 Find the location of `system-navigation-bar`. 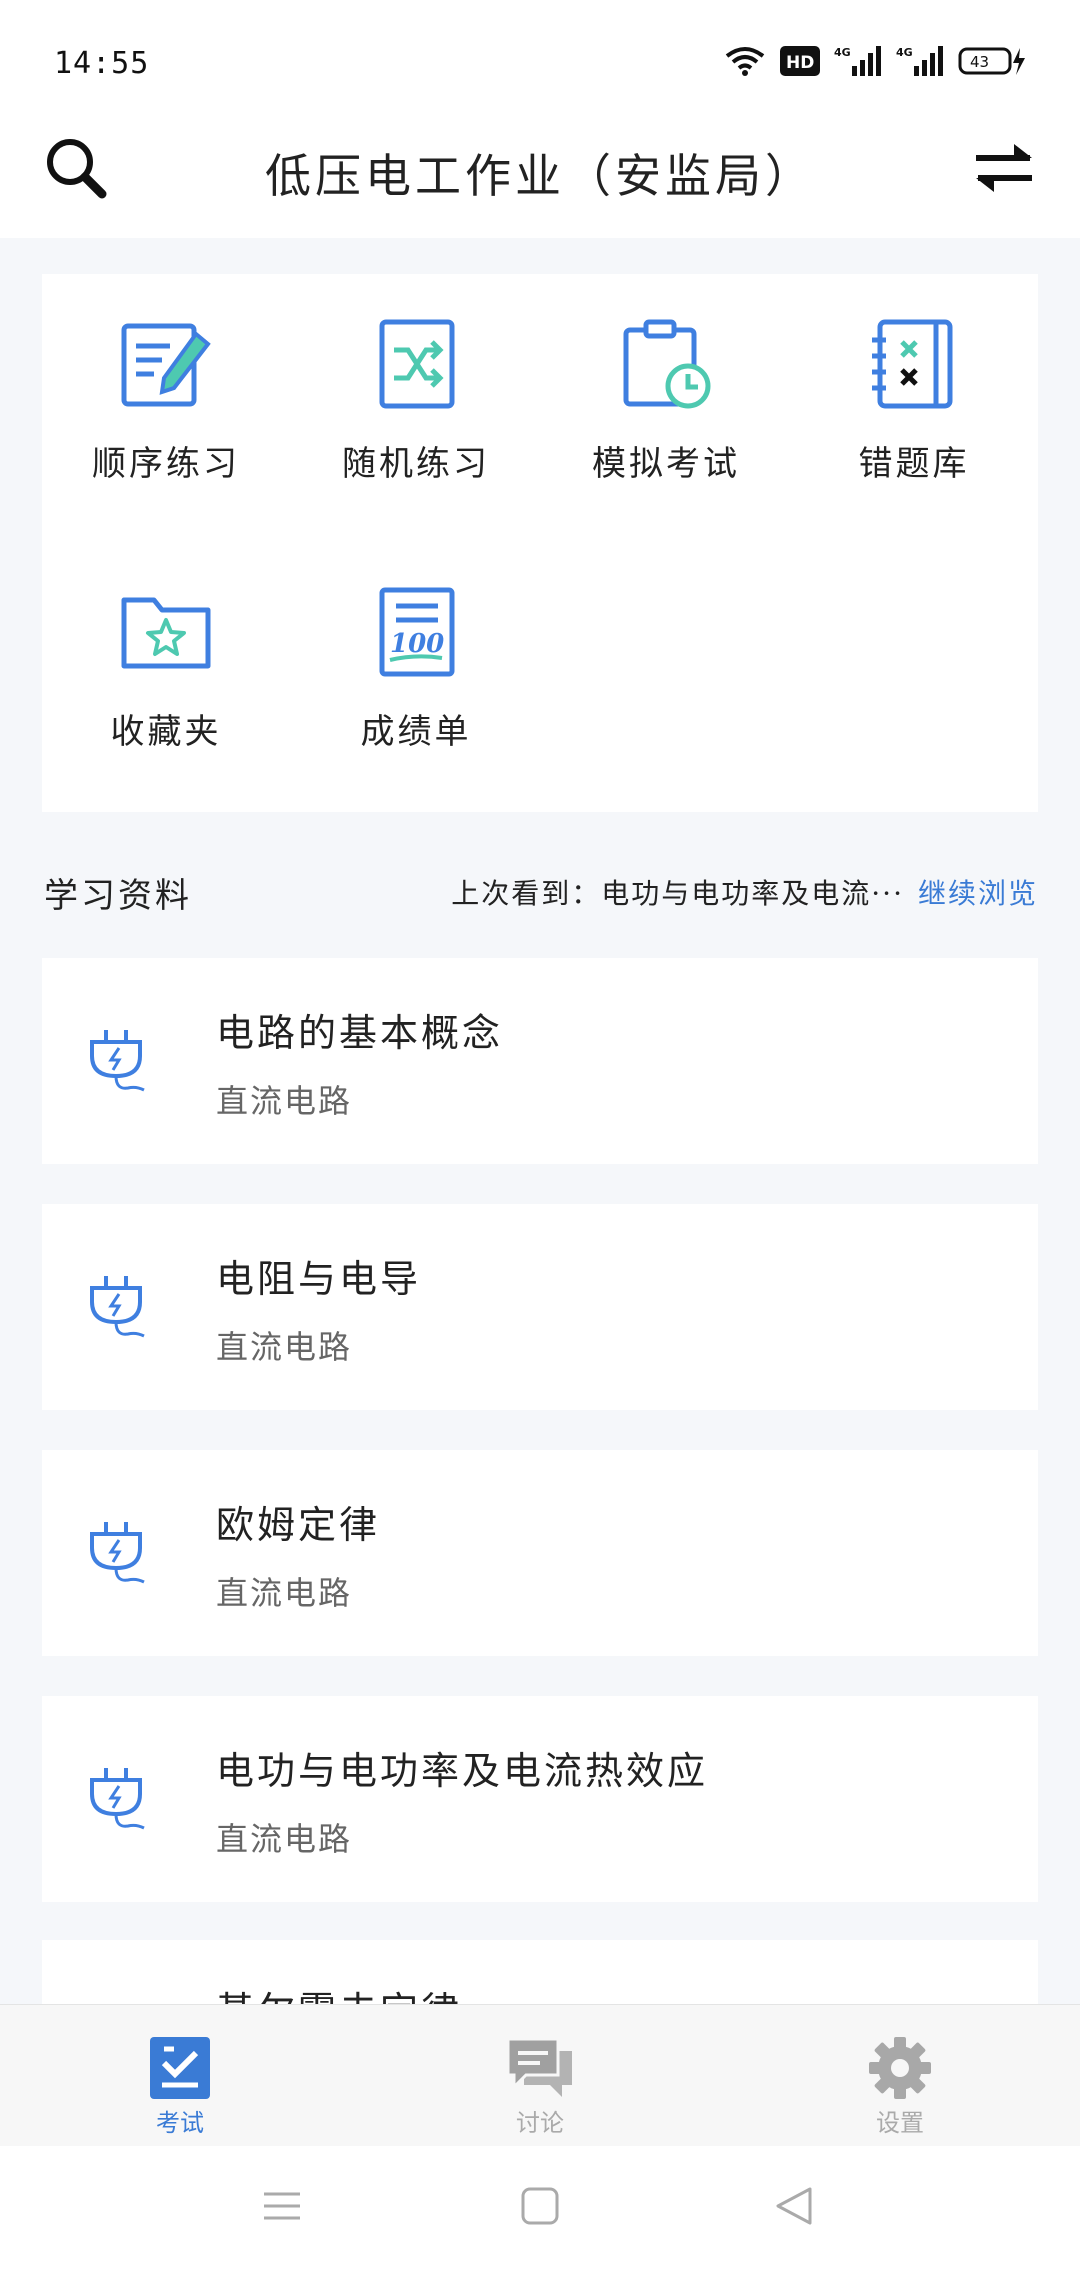

system-navigation-bar is located at coordinates (540, 2213).